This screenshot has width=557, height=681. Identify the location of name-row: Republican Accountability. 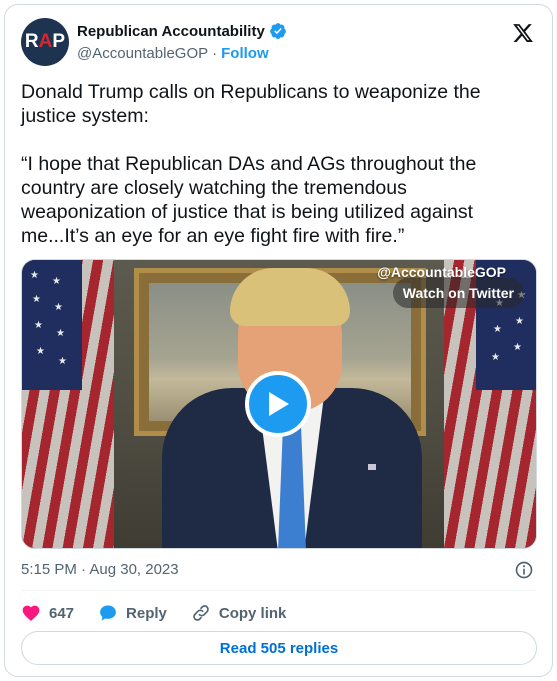
(182, 31).